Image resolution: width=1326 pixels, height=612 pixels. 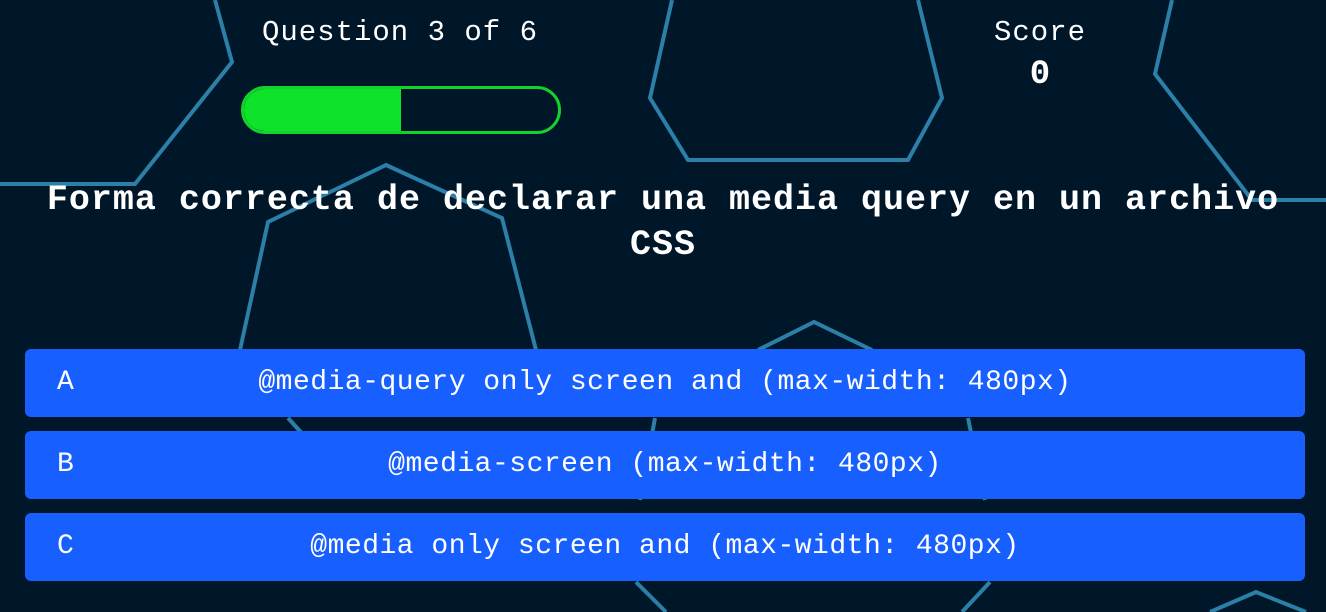 I want to click on answer-letter: B, so click(x=65, y=464).